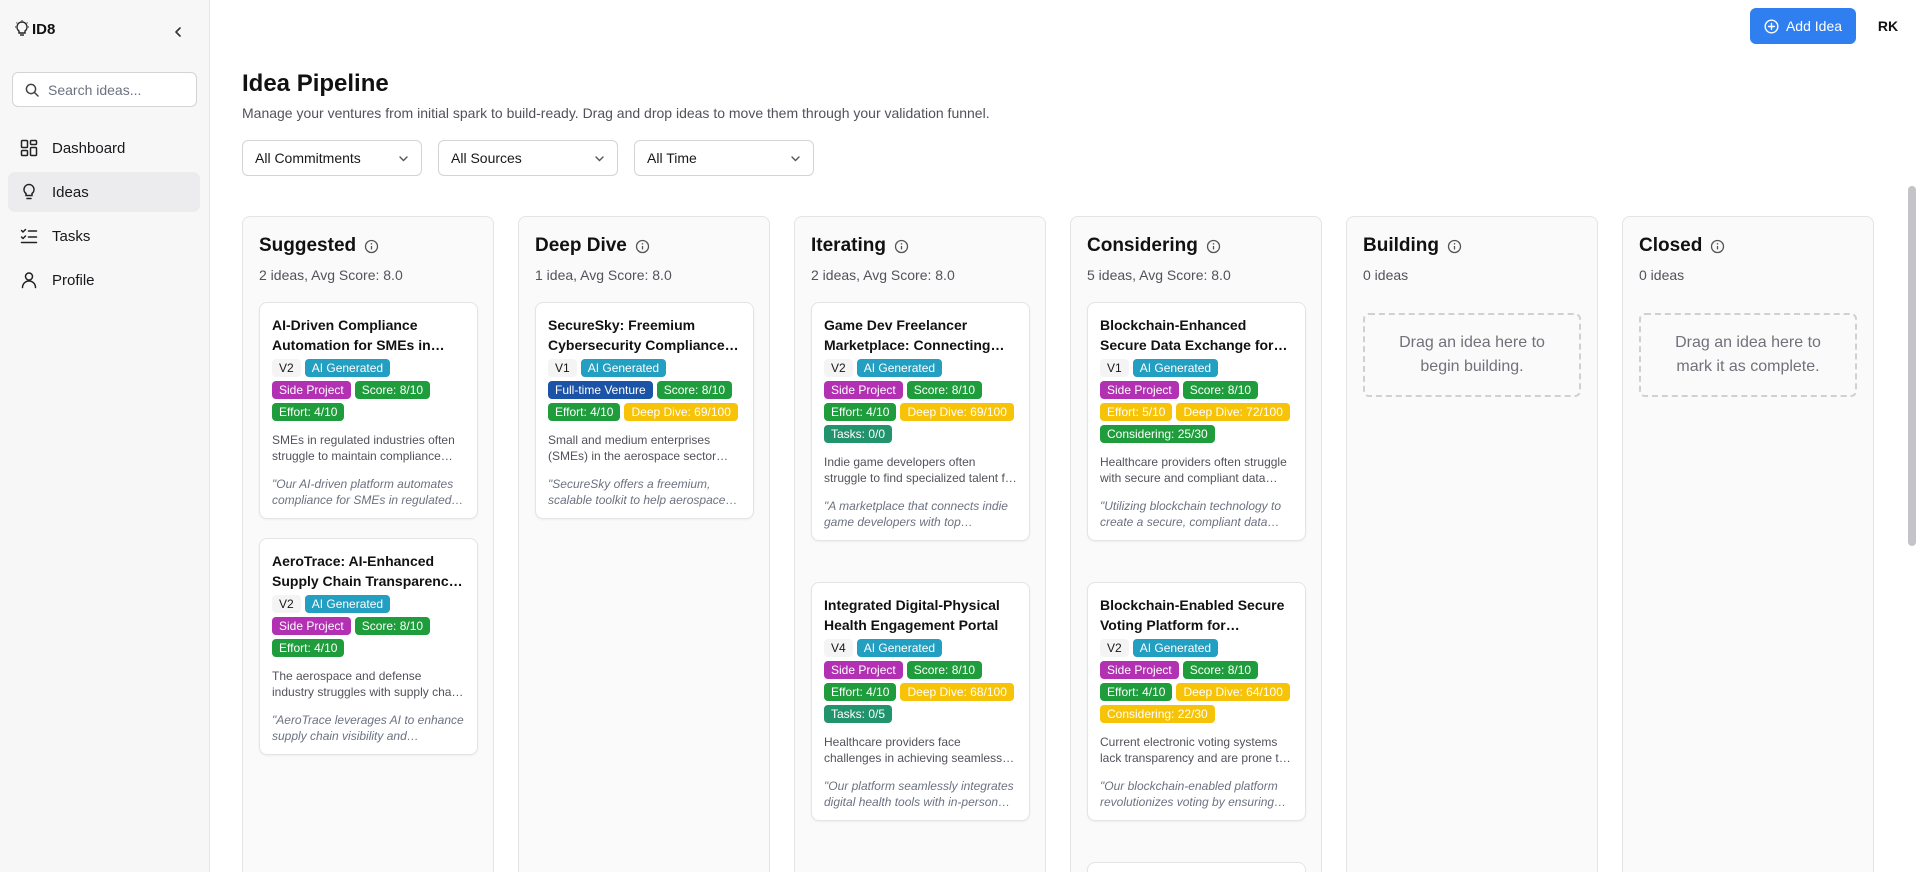  What do you see at coordinates (858, 434) in the screenshot?
I see `tasks-badge: Tasks: 0/0` at bounding box center [858, 434].